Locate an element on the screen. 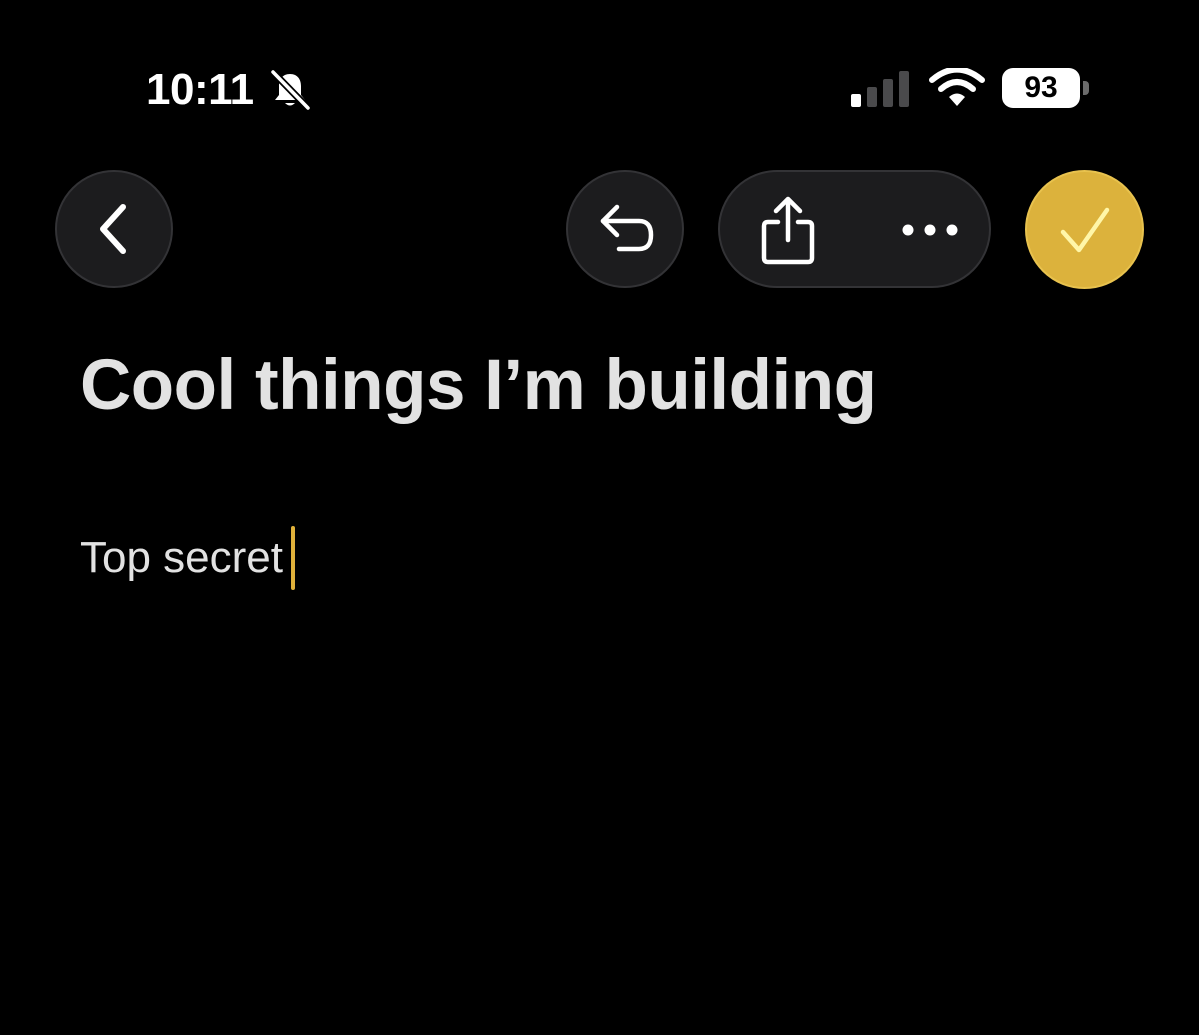 The width and height of the screenshot is (1199, 1035). actions-group is located at coordinates (854, 229).